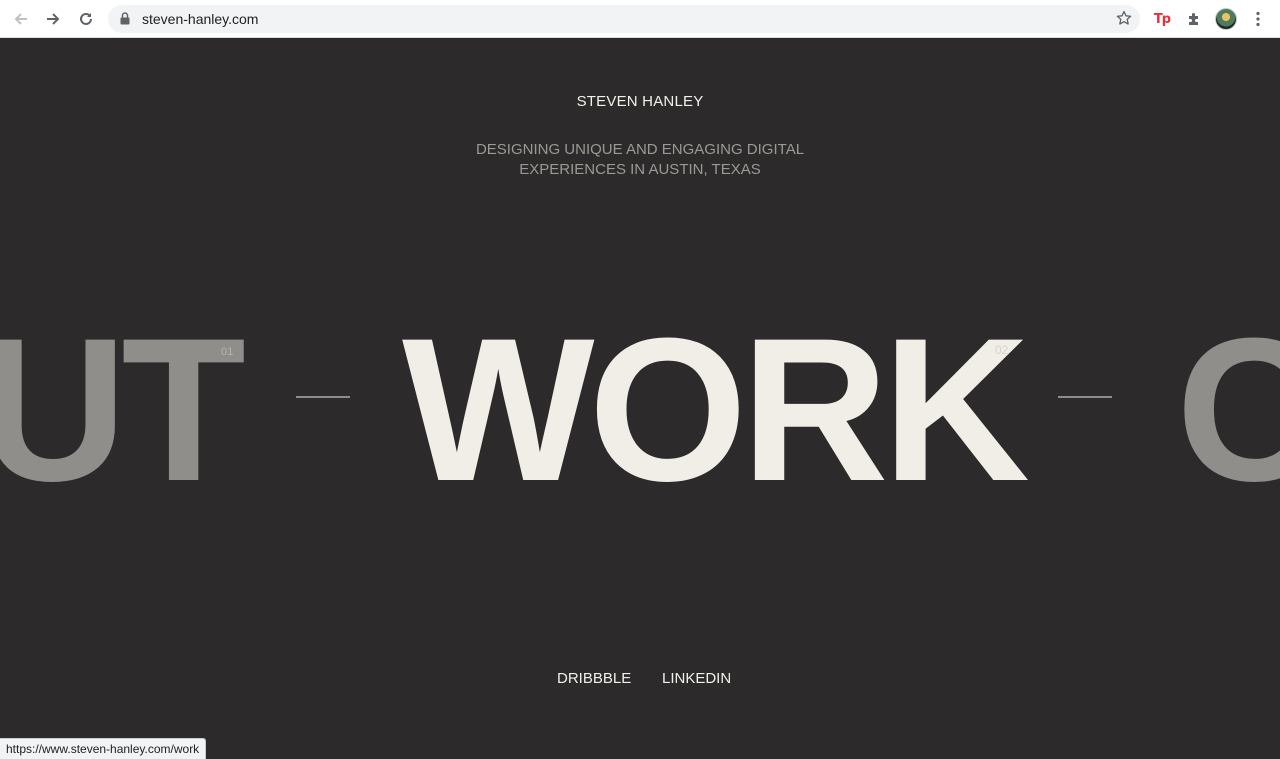  I want to click on tp-extension-label: Tp, so click(1162, 19).